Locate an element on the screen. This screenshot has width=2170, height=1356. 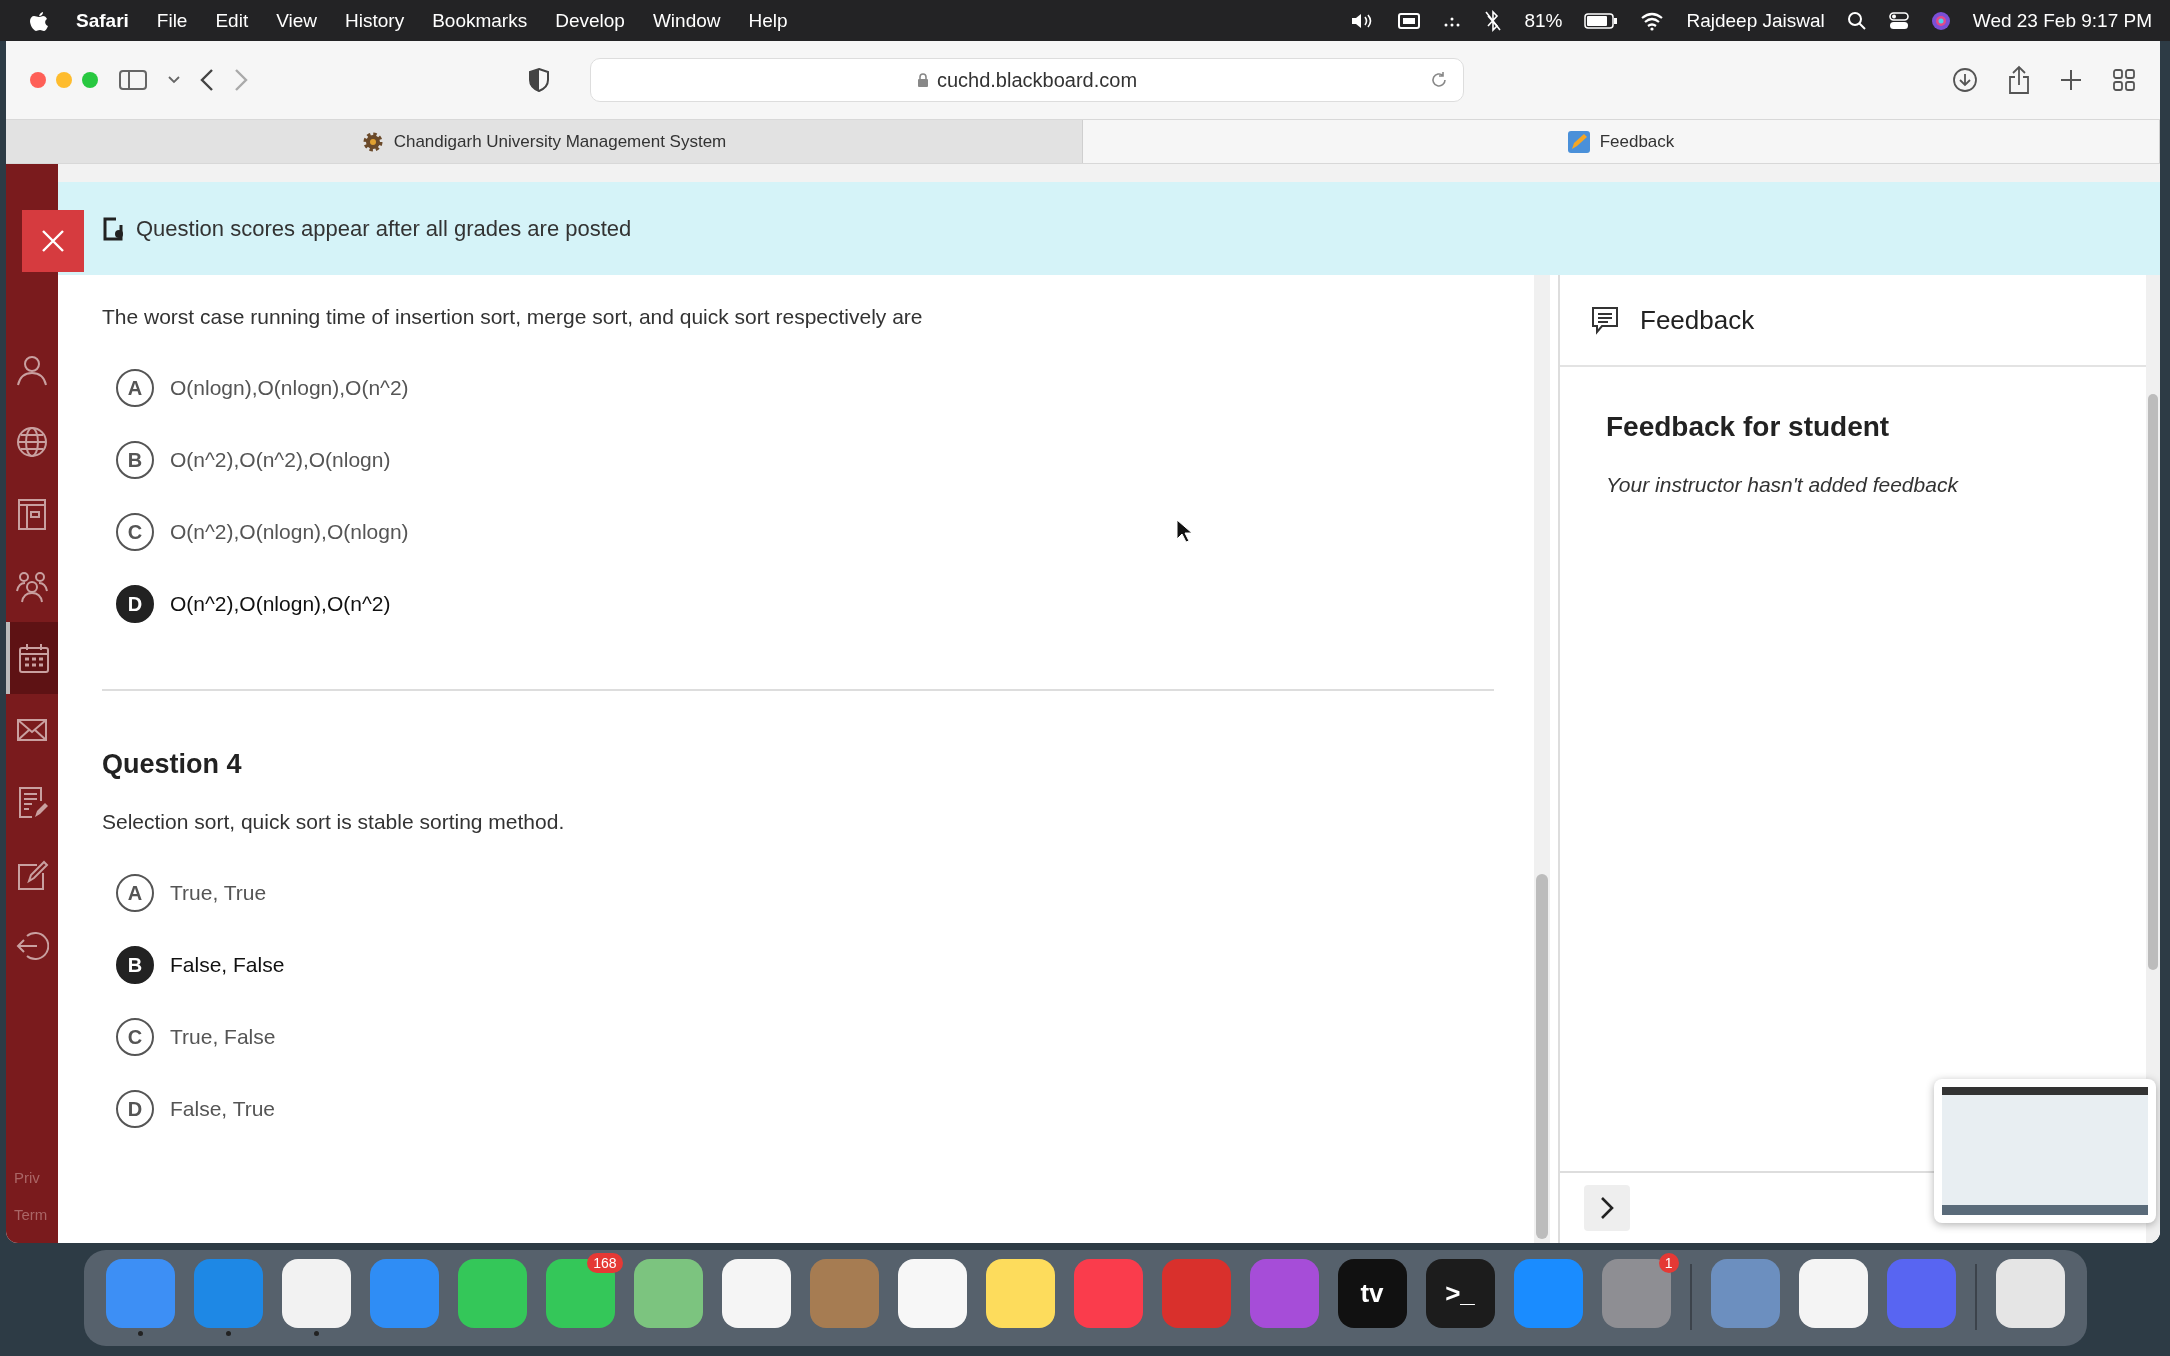
pencil-icon is located at coordinates (1578, 141).